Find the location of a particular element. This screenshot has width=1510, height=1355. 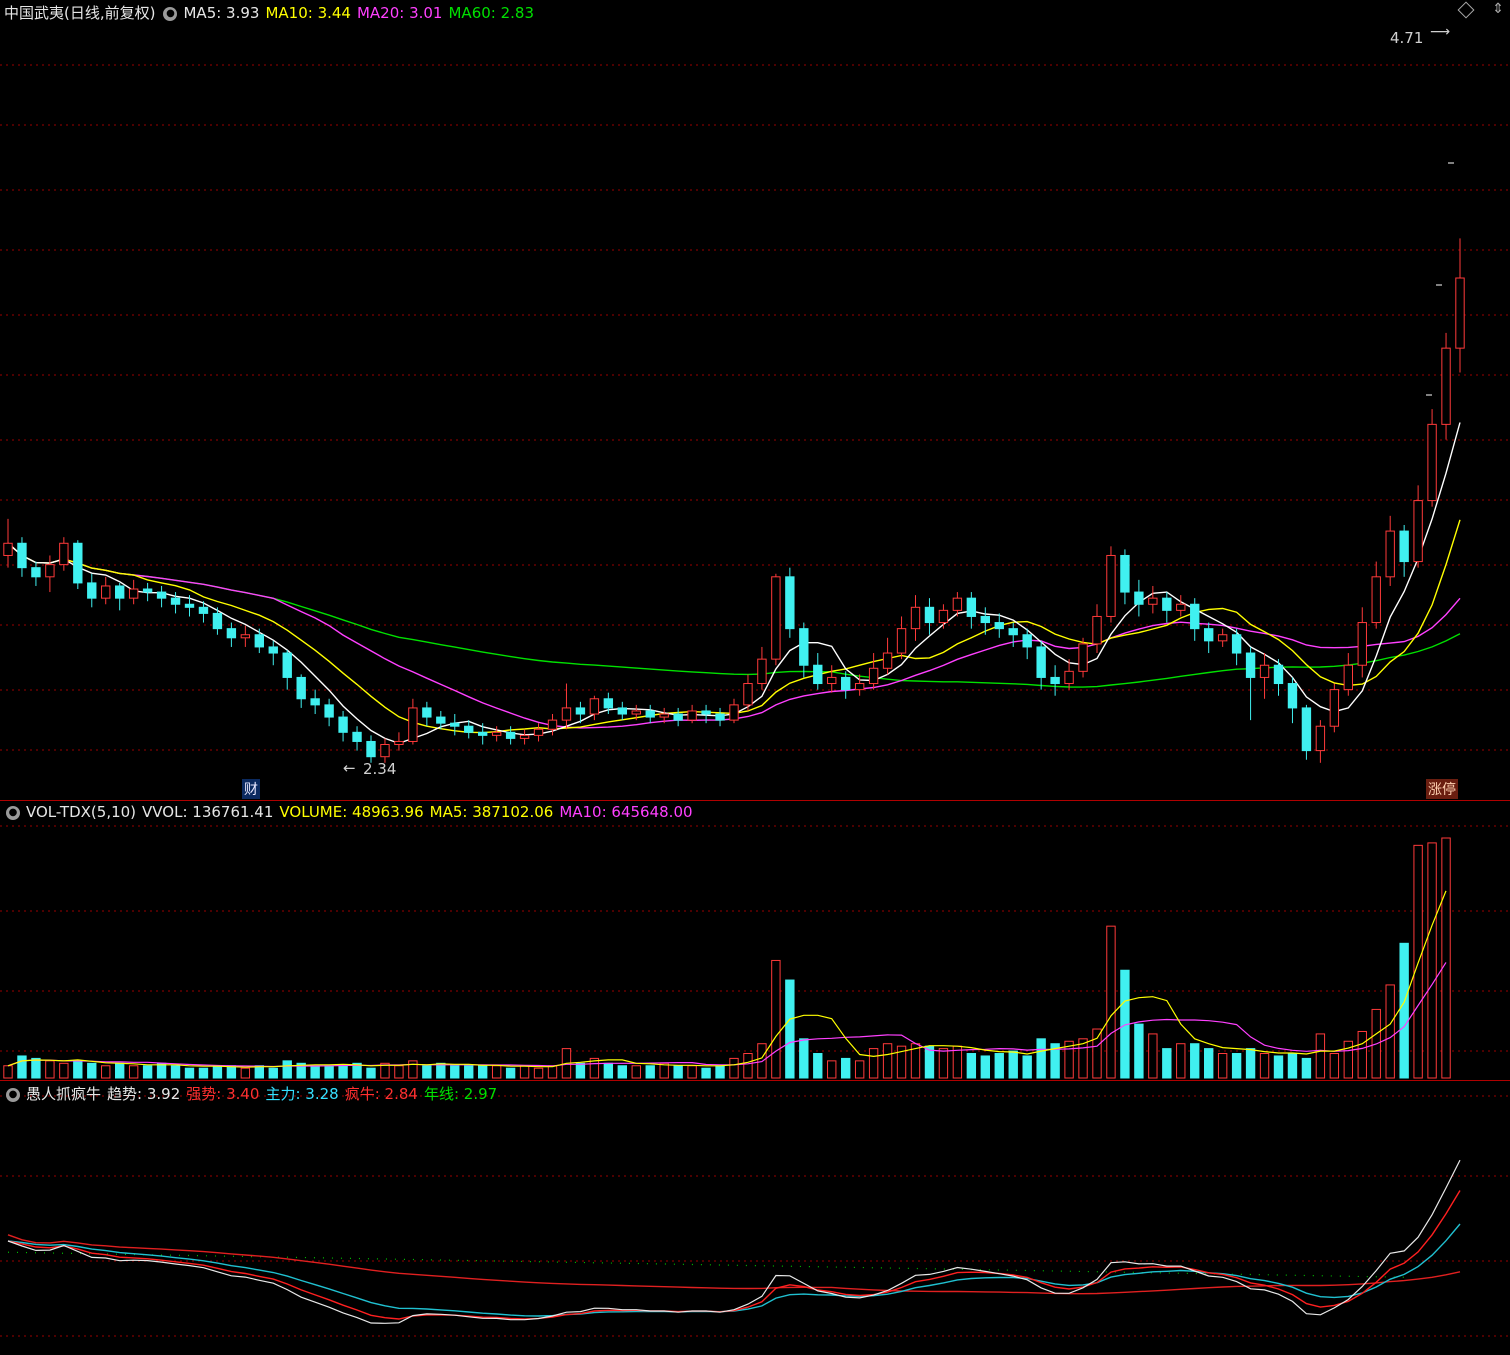

vol-indicator-name: VOL-TDX(5,10) is located at coordinates (81, 812).